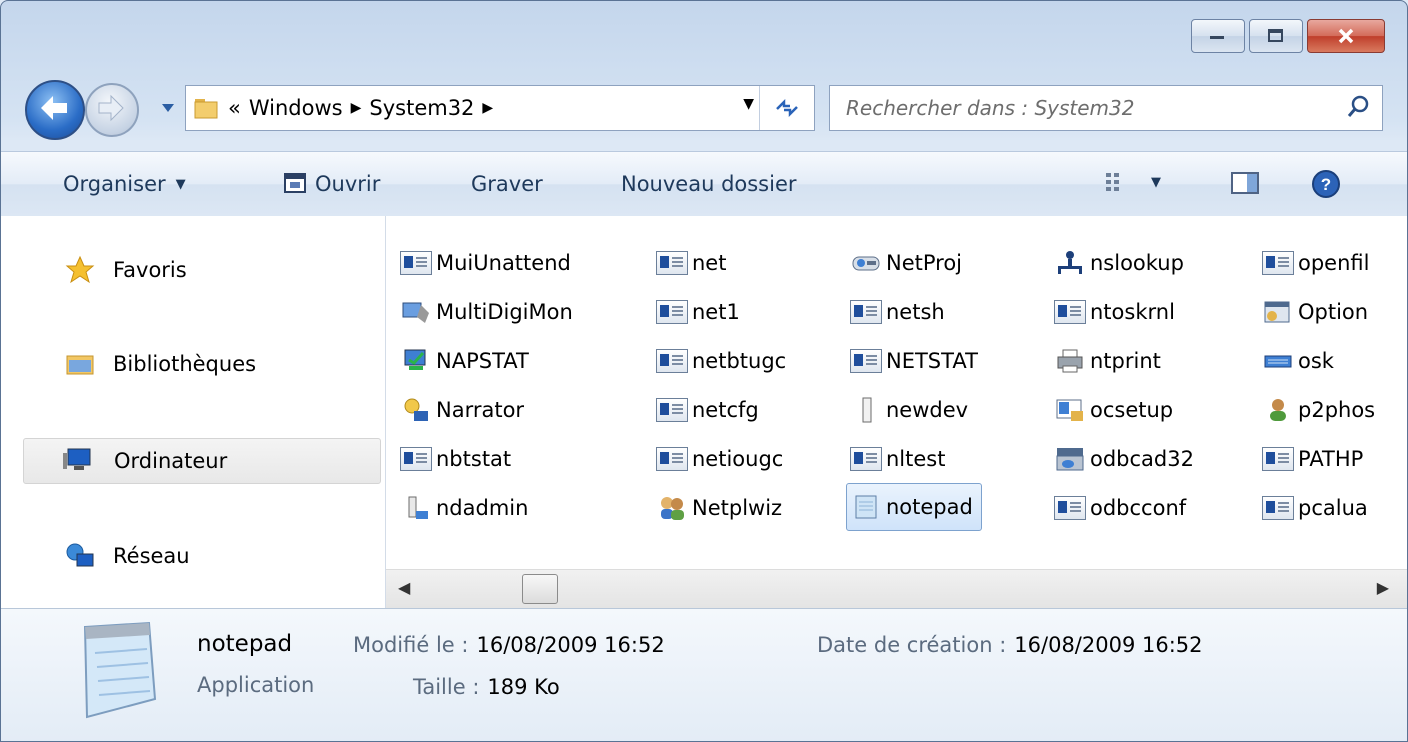  I want to click on file-item: net, so click(721, 262).